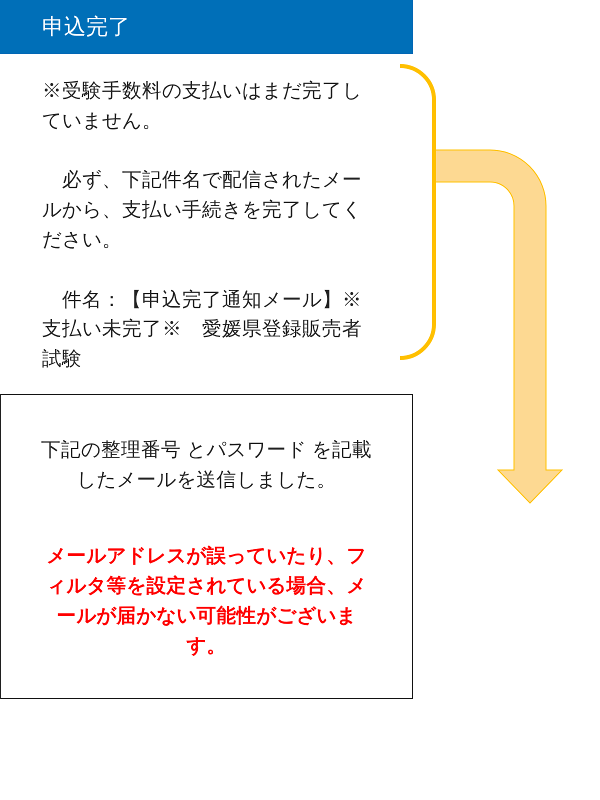  Describe the element at coordinates (206, 465) in the screenshot. I see `message-text: 下記の整理番号 とパスワード を記載したメールを送信しました。` at that location.